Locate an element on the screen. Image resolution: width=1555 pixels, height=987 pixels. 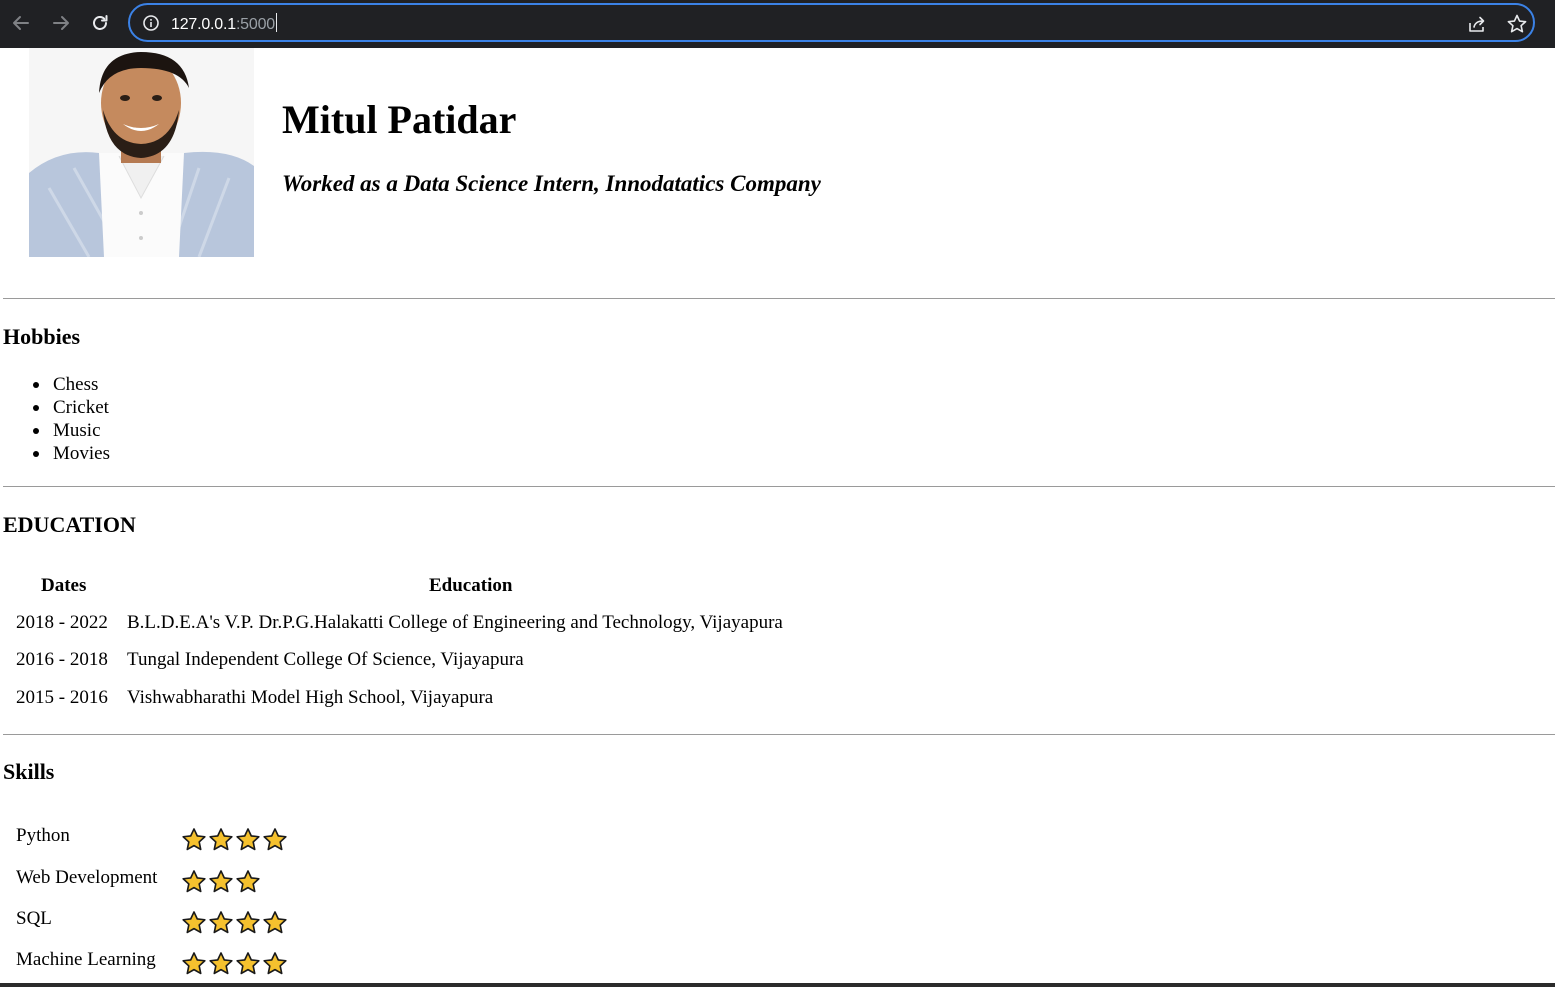
arrow-right-icon is located at coordinates (61, 23).